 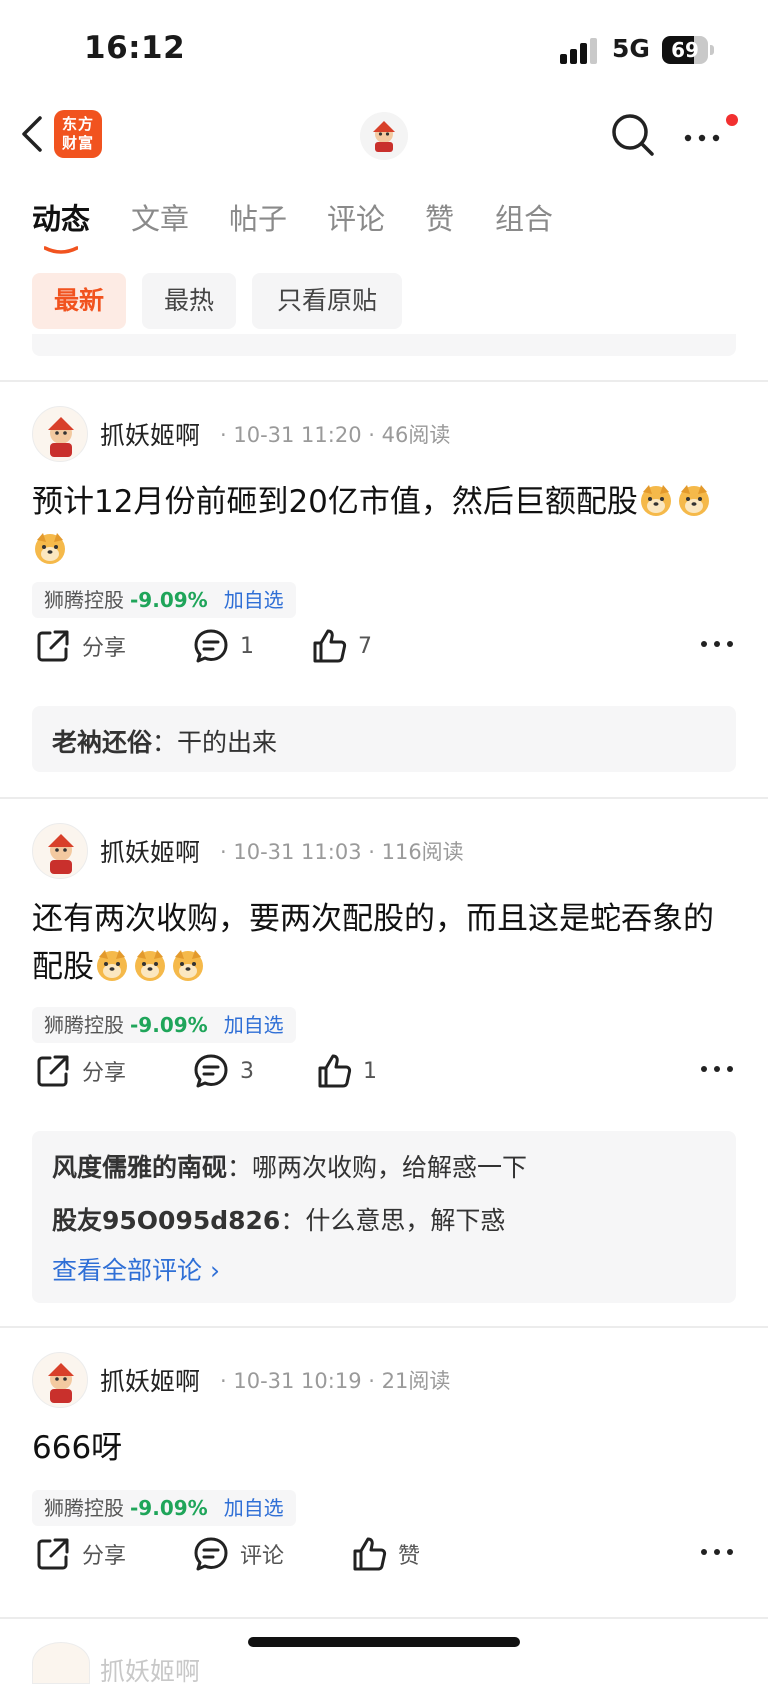 What do you see at coordinates (524, 217) in the screenshot?
I see `tab-portfolio: 组合` at bounding box center [524, 217].